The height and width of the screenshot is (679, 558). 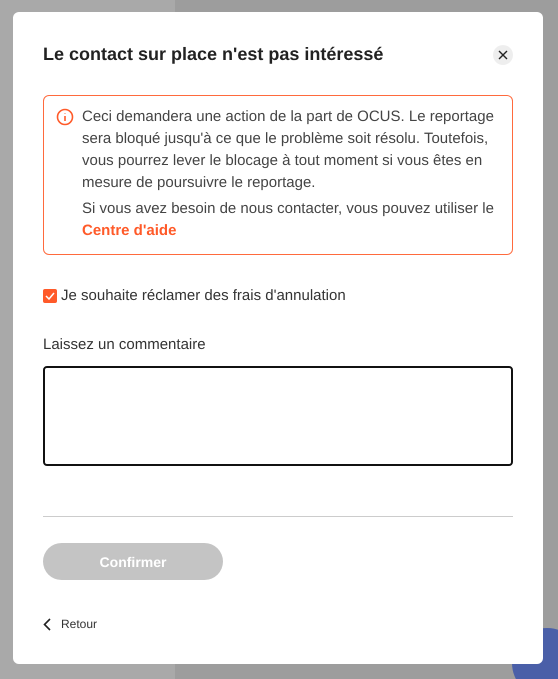 What do you see at coordinates (47, 624) in the screenshot?
I see `chevron-left-icon` at bounding box center [47, 624].